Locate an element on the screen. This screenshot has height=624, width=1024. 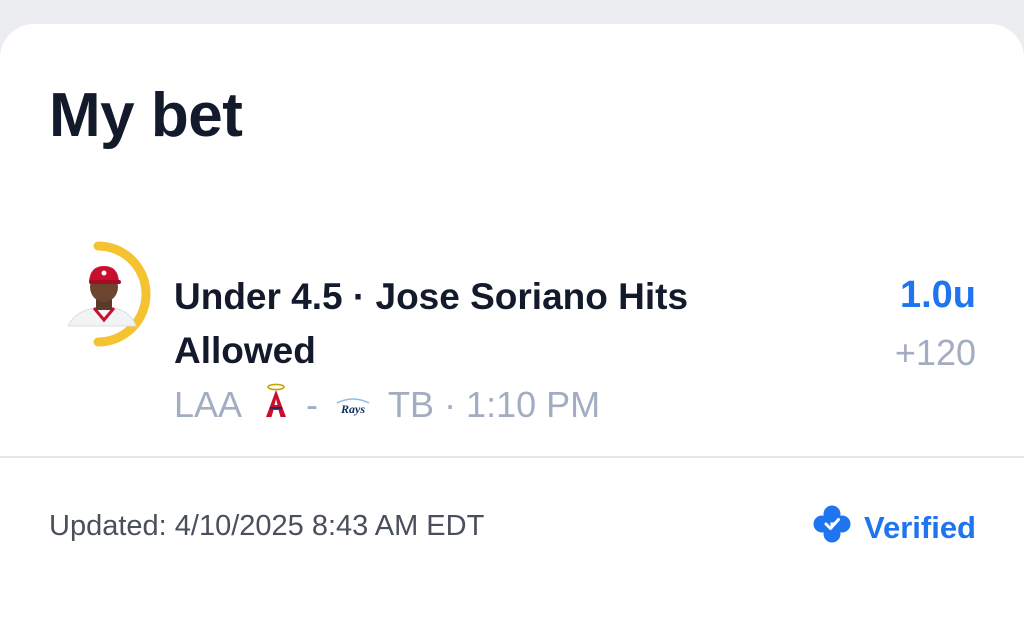
divider is located at coordinates (512, 457).